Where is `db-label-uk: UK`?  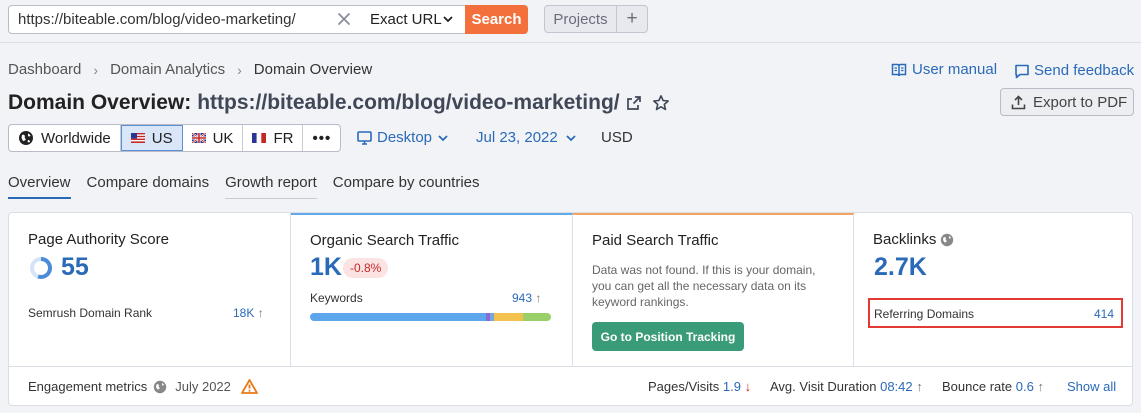 db-label-uk: UK is located at coordinates (223, 138).